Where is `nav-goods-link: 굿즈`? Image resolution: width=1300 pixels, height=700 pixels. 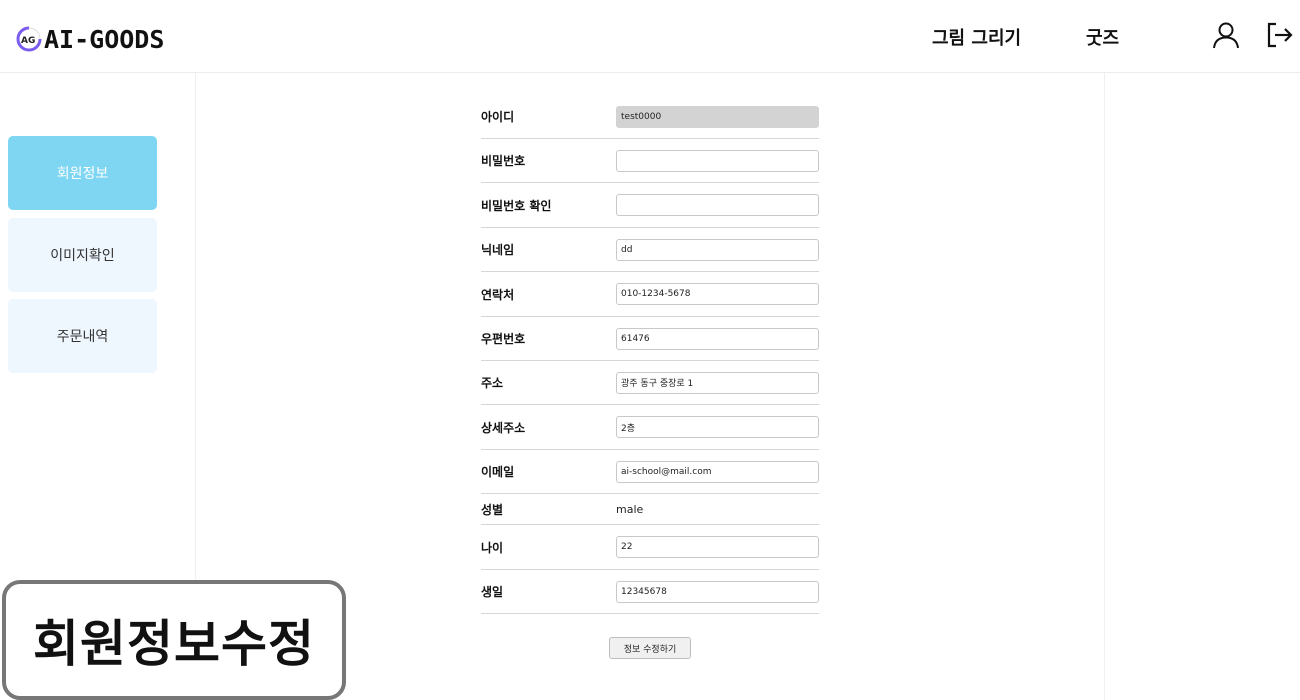
nav-goods-link: 굿즈 is located at coordinates (1102, 37).